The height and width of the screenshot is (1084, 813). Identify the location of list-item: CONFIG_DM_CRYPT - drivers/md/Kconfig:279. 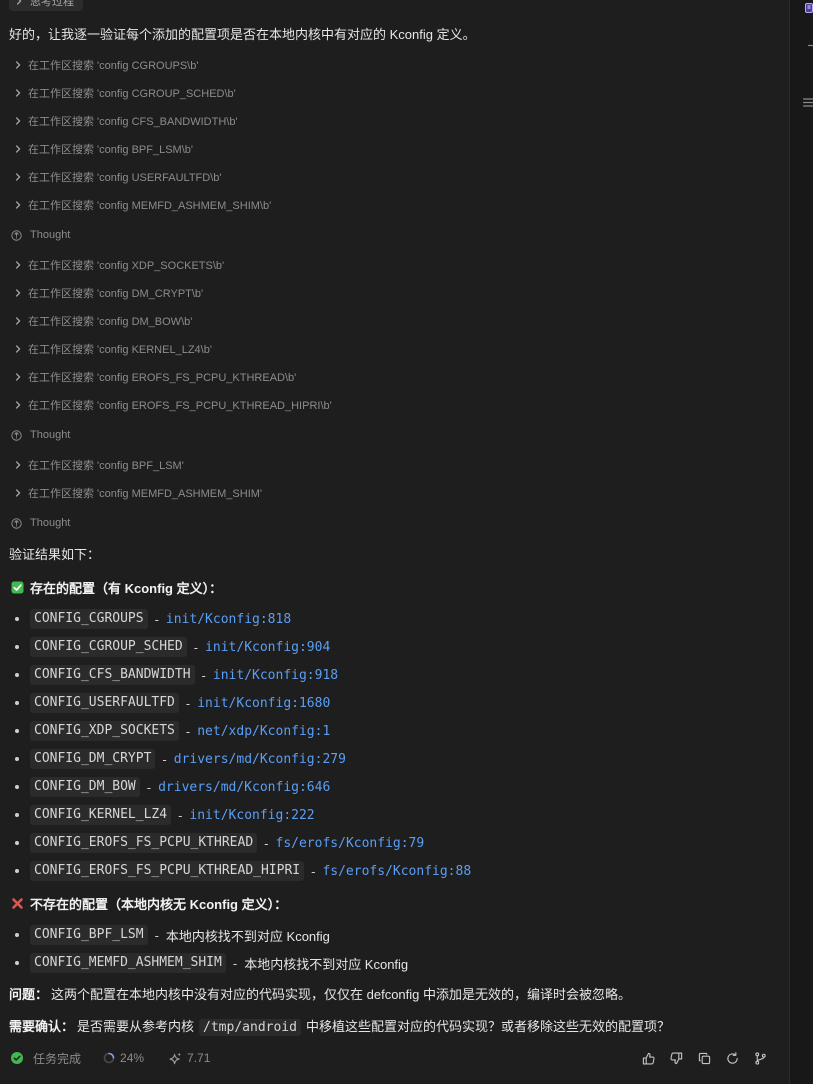
(394, 759).